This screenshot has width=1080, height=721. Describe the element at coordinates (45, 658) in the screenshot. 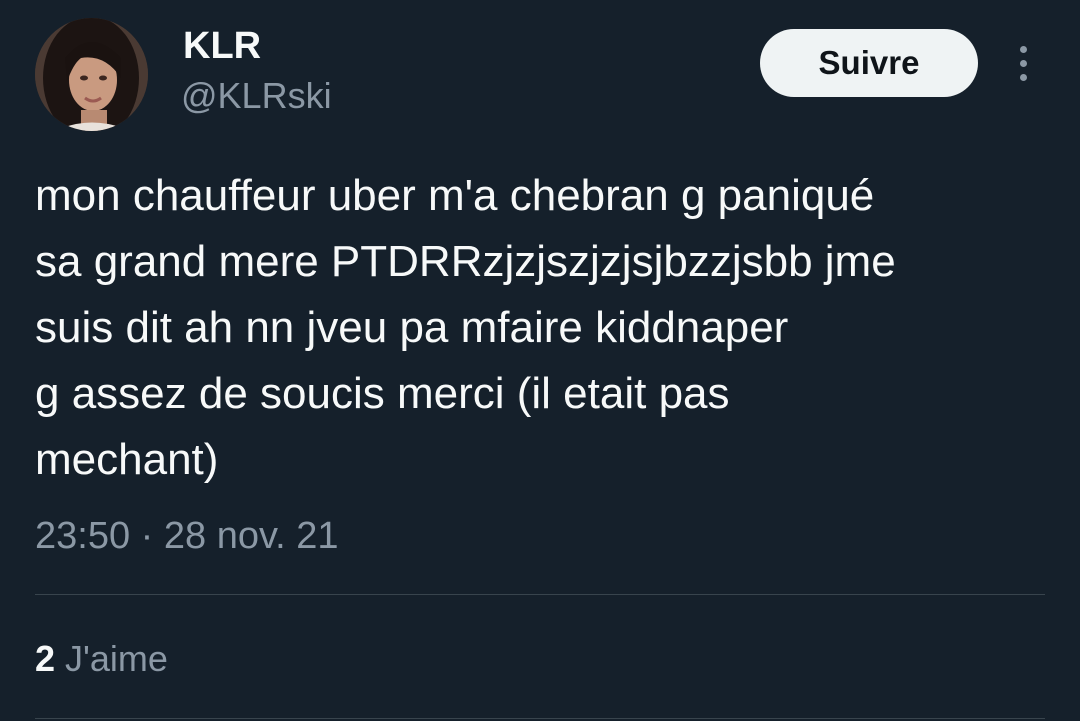

I see `likes-count: 2` at that location.